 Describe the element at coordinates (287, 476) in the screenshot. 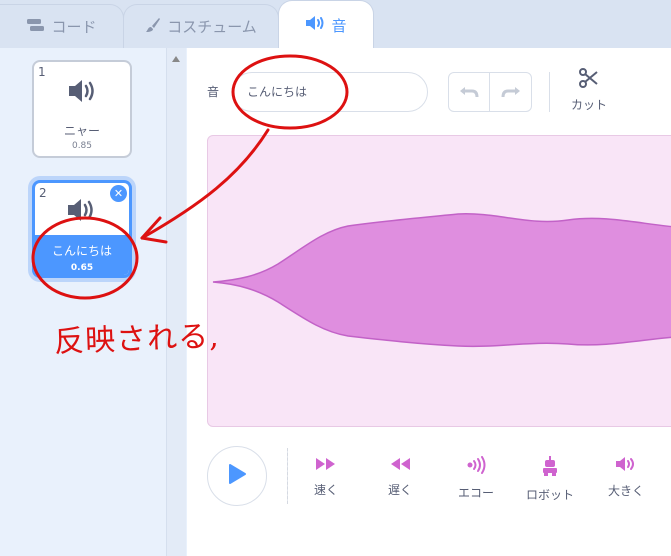

I see `effects-divider` at that location.